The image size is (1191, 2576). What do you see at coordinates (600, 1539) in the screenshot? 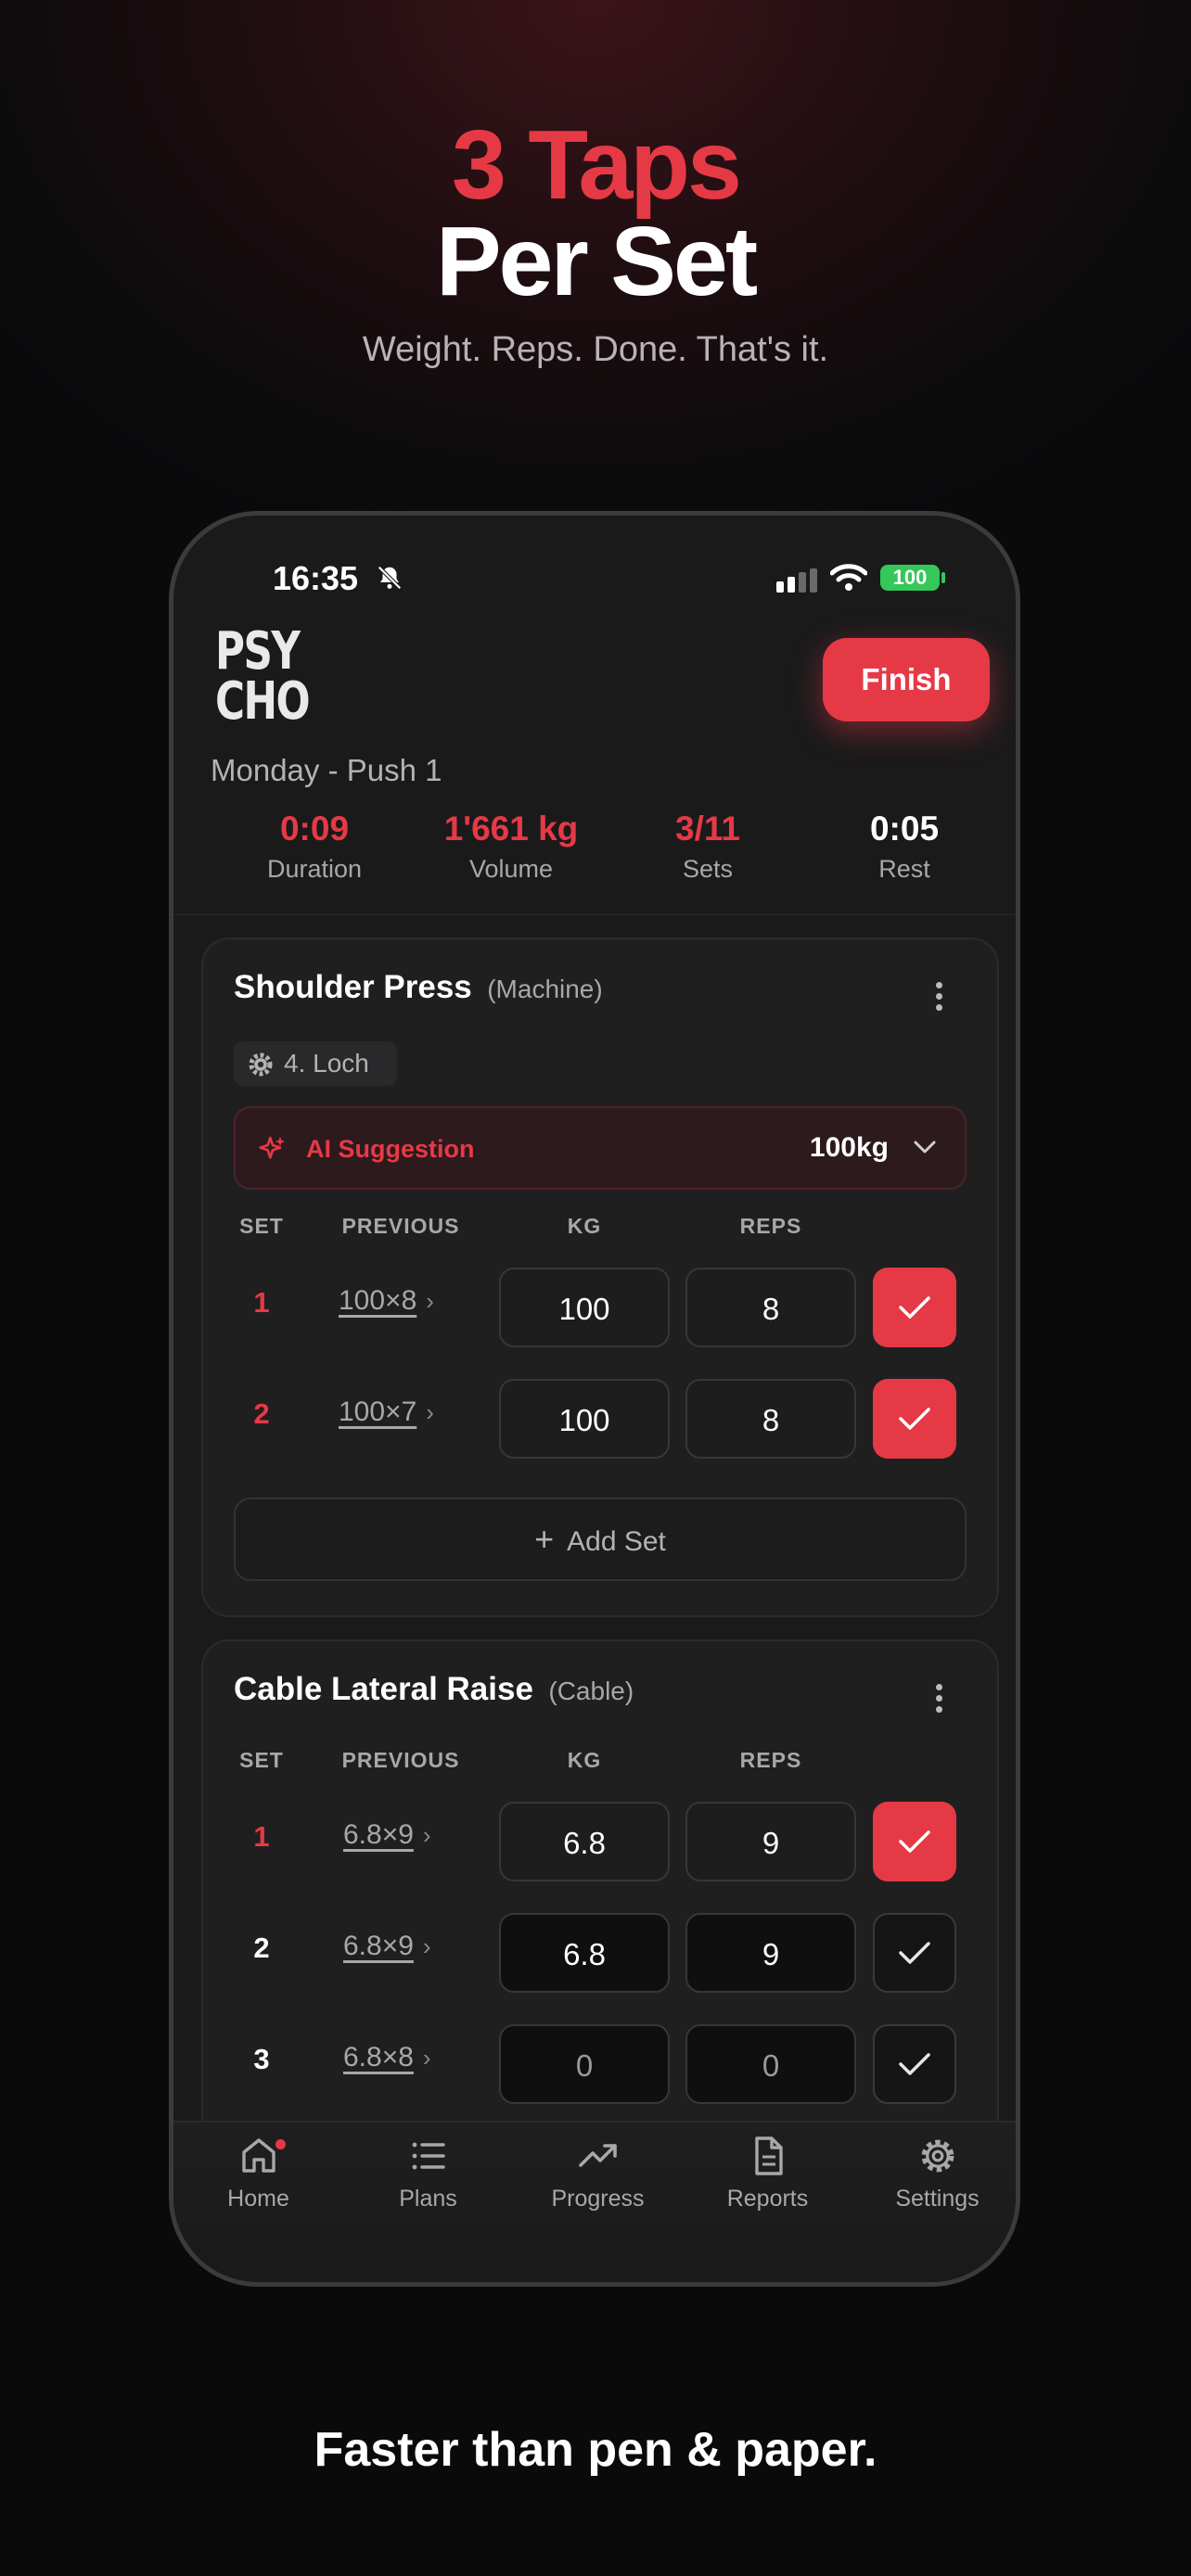
I see `add-set-button: + Add Set` at bounding box center [600, 1539].